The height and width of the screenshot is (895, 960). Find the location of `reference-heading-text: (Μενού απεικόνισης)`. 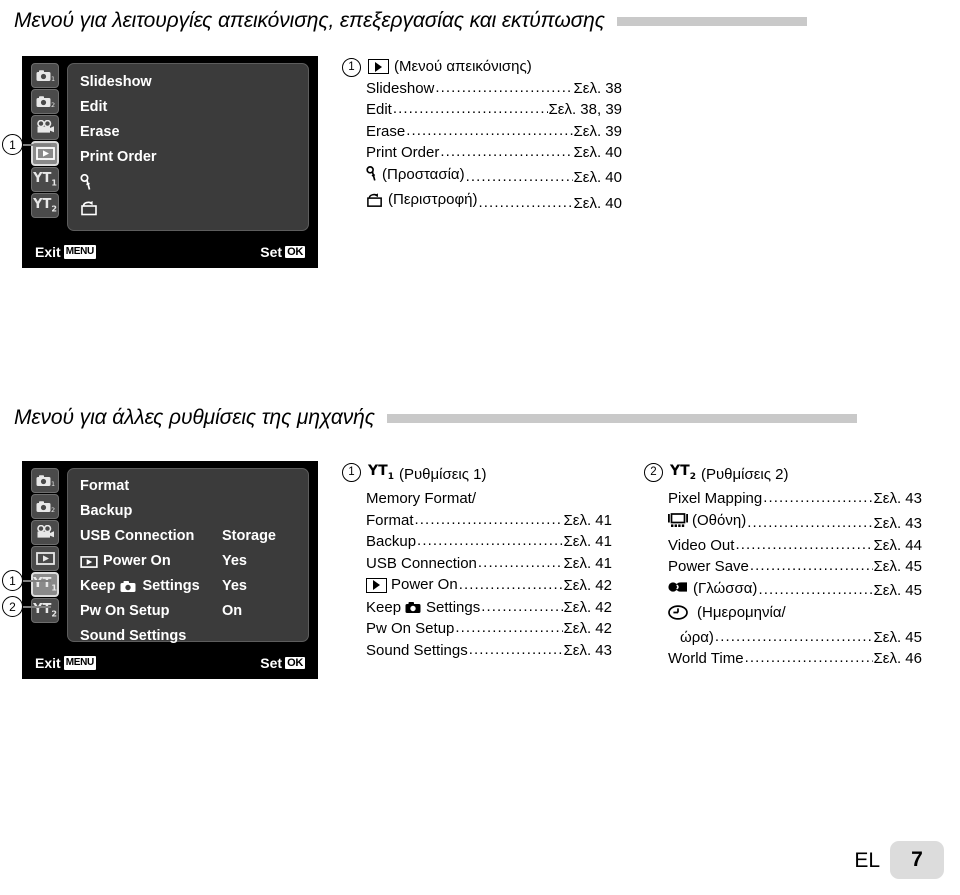

reference-heading-text: (Μενού απεικόνισης) is located at coordinates (463, 66).